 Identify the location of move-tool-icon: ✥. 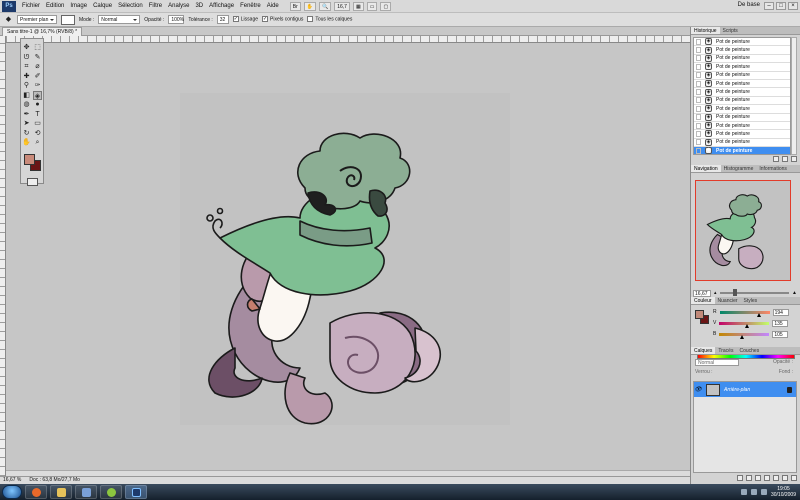
(26, 47).